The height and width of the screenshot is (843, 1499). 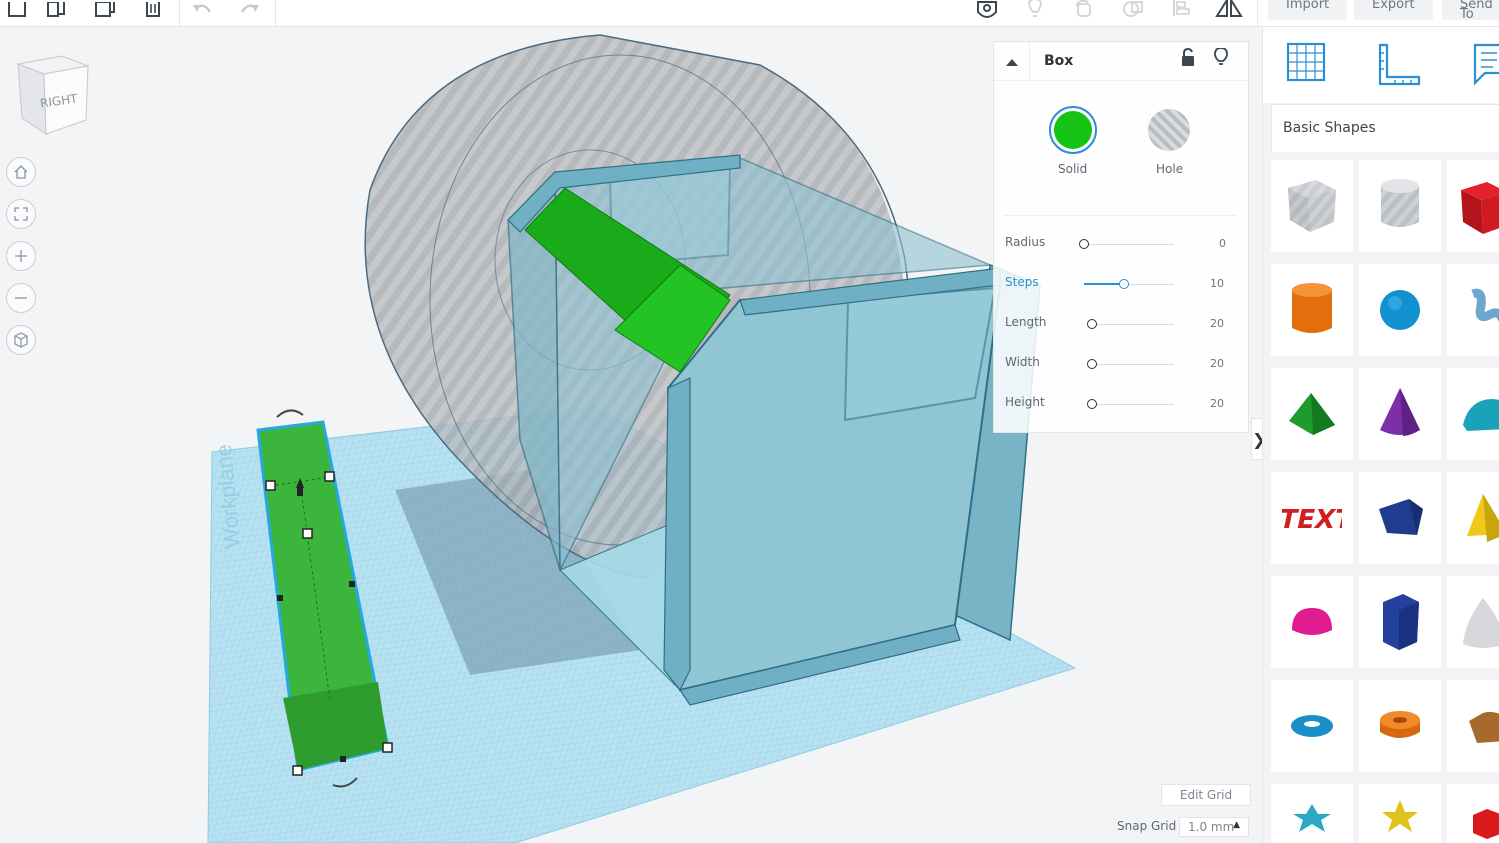 I want to click on group-icon, so click(x=1085, y=11).